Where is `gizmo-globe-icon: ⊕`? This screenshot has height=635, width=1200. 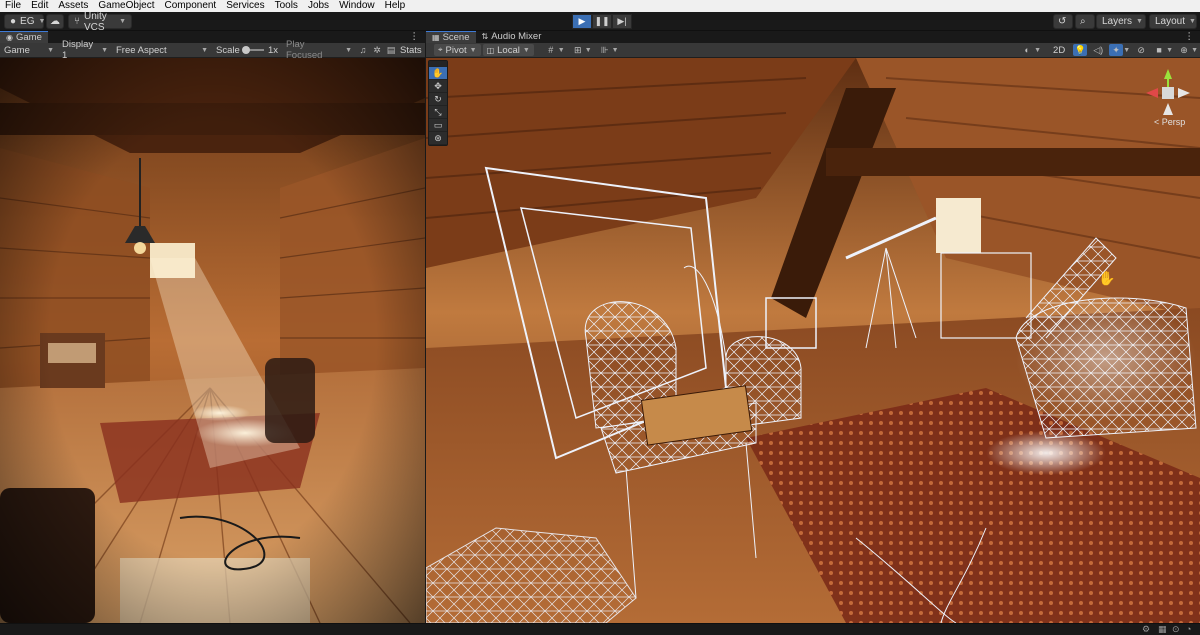
gizmo-globe-icon: ⊕ is located at coordinates (1184, 49).